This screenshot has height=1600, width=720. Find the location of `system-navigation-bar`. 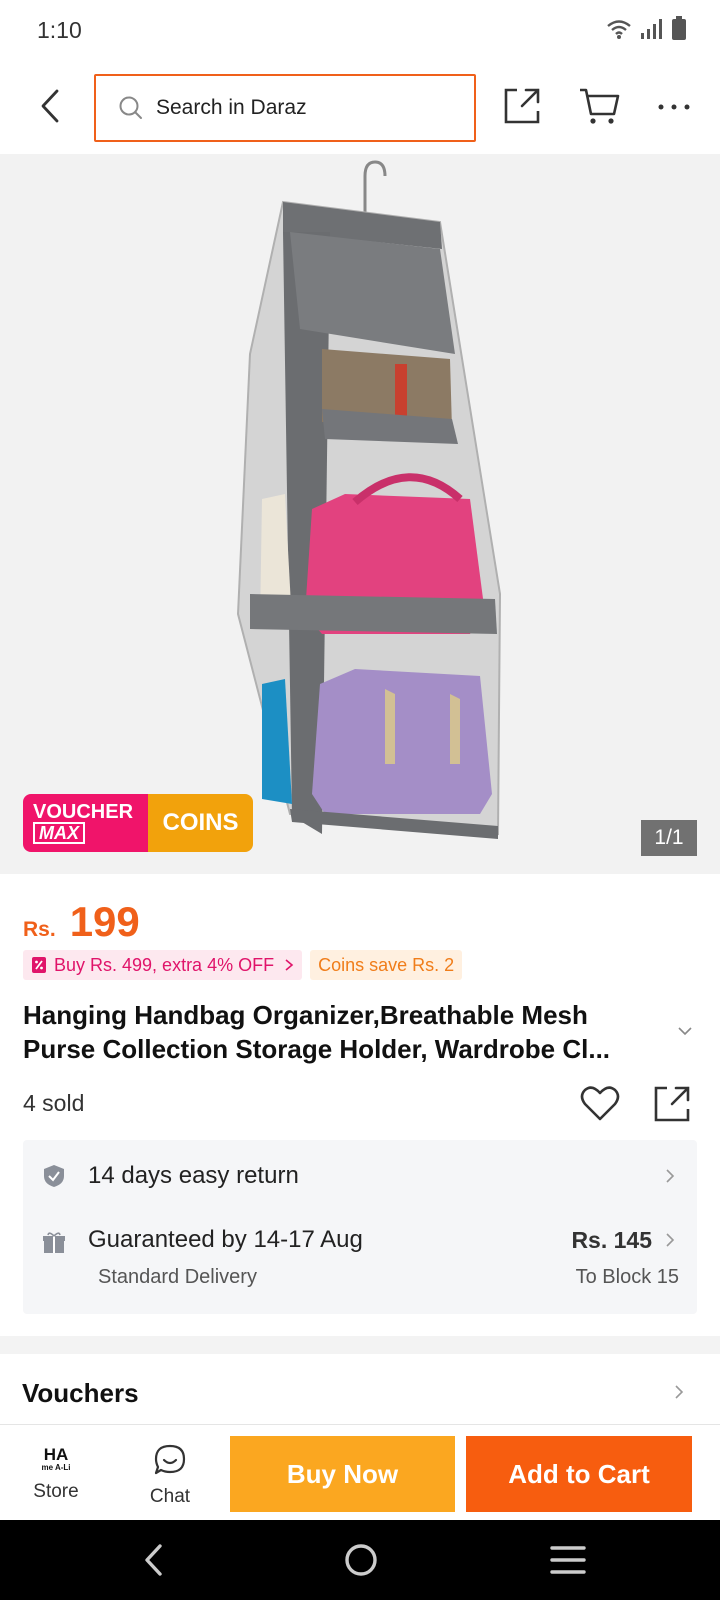

system-navigation-bar is located at coordinates (360, 1560).